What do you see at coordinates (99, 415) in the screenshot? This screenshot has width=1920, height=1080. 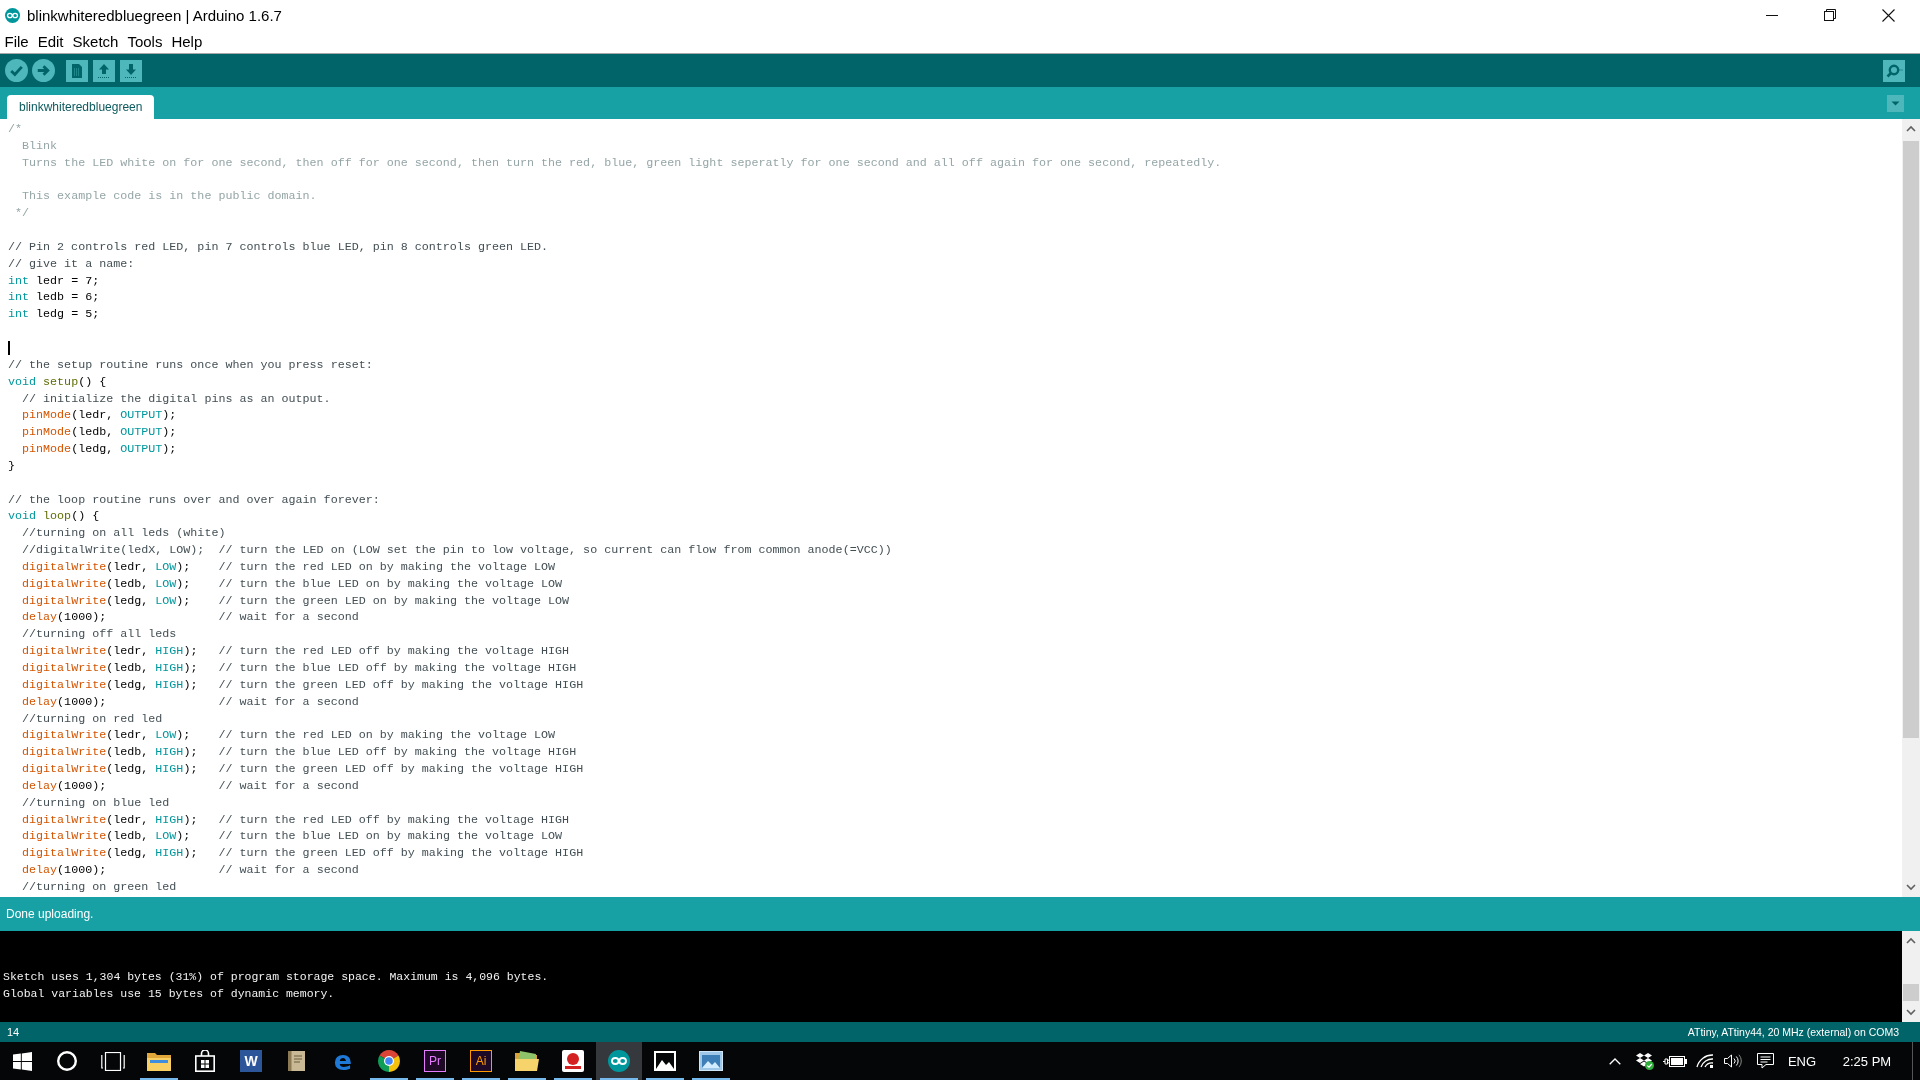 I see `code-line: pinMode(ledr, OUTPUT);` at bounding box center [99, 415].